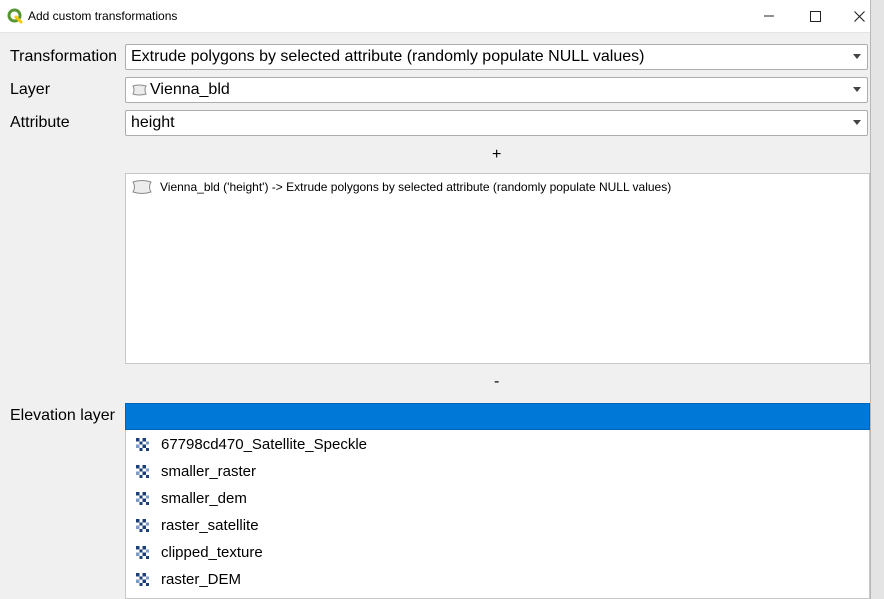 The width and height of the screenshot is (884, 599). Describe the element at coordinates (201, 579) in the screenshot. I see `option-label: raster_DEM` at that location.